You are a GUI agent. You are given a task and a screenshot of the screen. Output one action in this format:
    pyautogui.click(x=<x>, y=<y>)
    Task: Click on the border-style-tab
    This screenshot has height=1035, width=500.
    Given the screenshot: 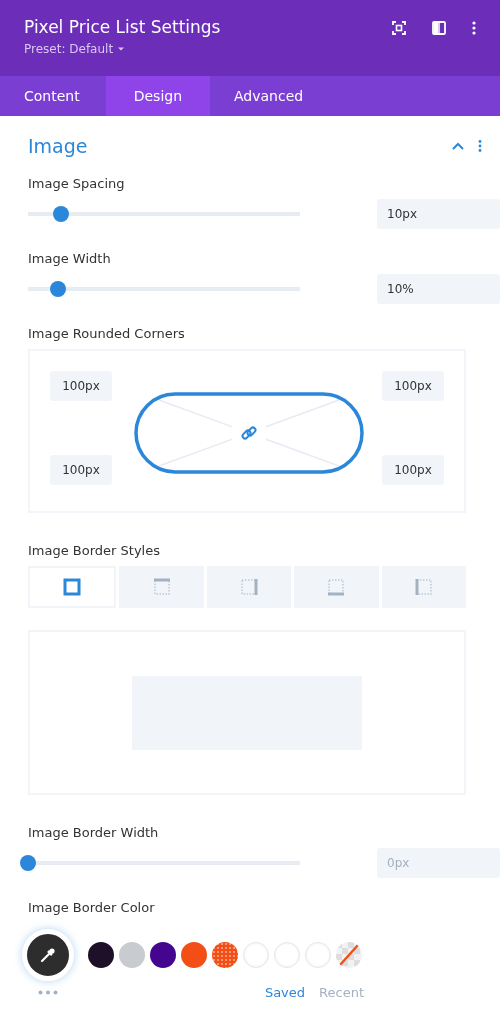 What is the action you would take?
    pyautogui.click(x=72, y=587)
    